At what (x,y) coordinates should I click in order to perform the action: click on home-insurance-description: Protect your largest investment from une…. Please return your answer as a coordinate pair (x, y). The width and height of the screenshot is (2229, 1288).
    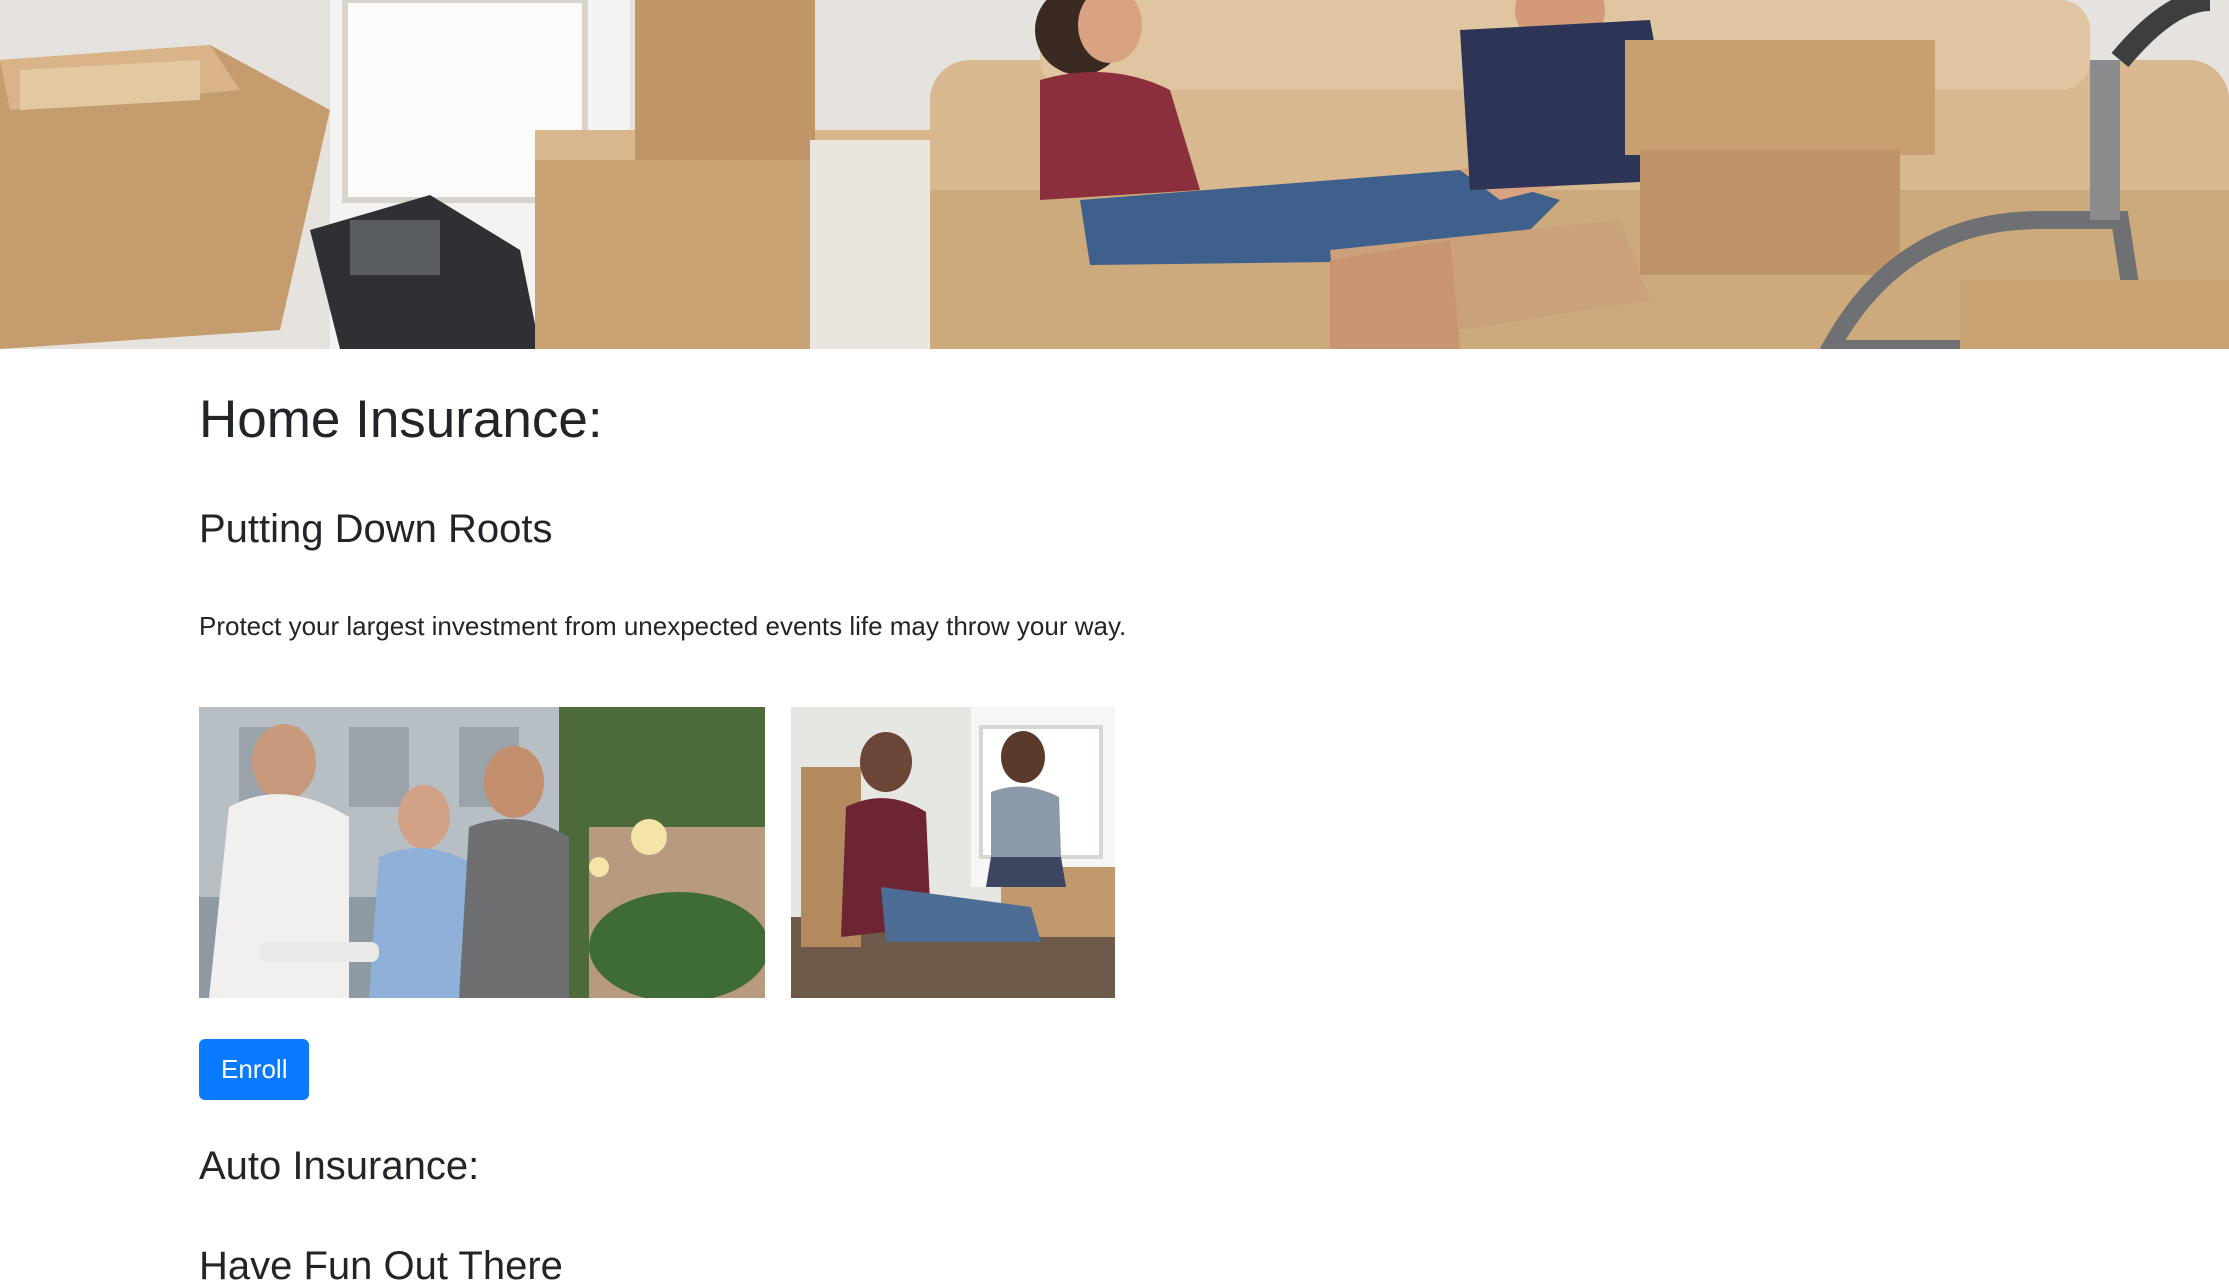
    Looking at the image, I should click on (663, 626).